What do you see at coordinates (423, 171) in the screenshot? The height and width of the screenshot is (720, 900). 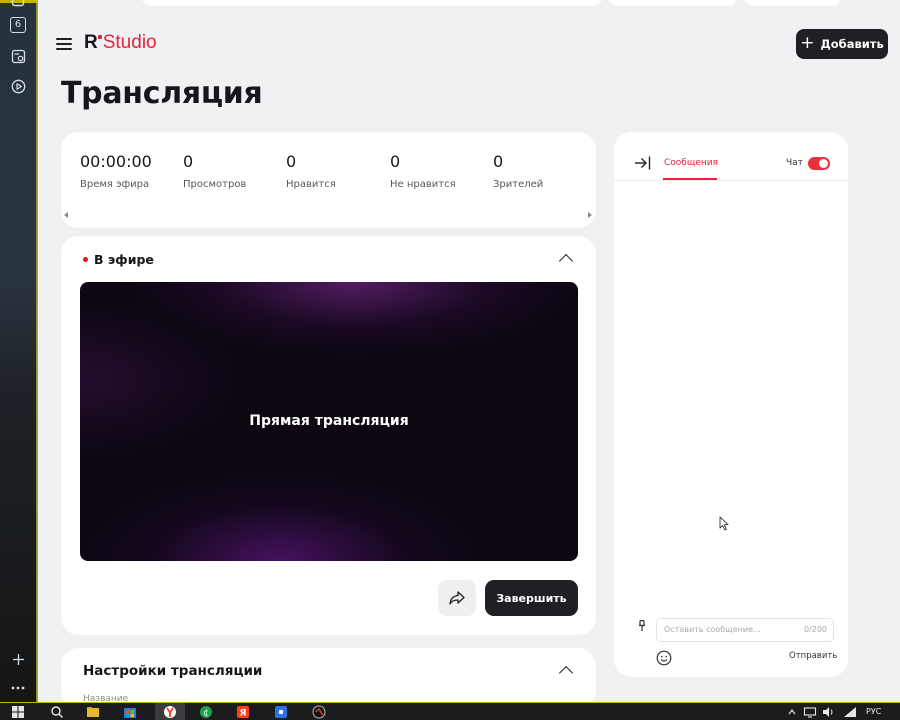 I see `stat-dislikes: 0 Не нравится` at bounding box center [423, 171].